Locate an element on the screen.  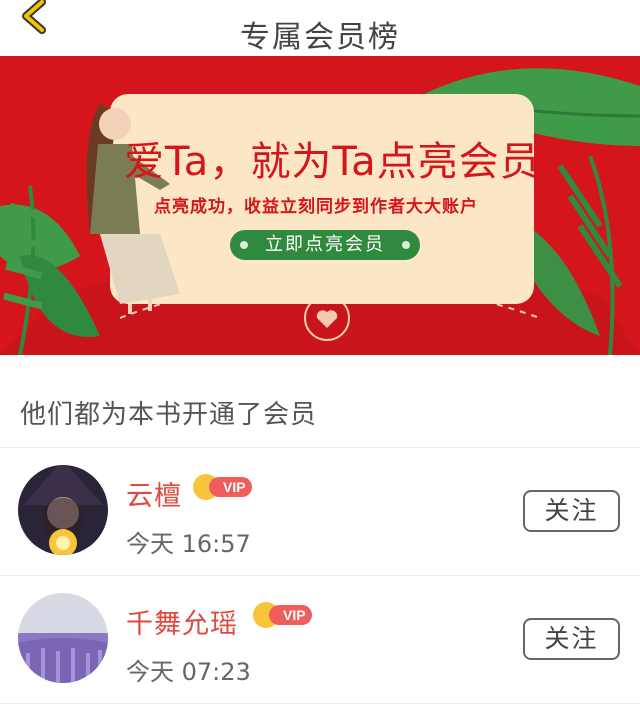
light-up-membership-button: 立即点亮会员 is located at coordinates (325, 245).